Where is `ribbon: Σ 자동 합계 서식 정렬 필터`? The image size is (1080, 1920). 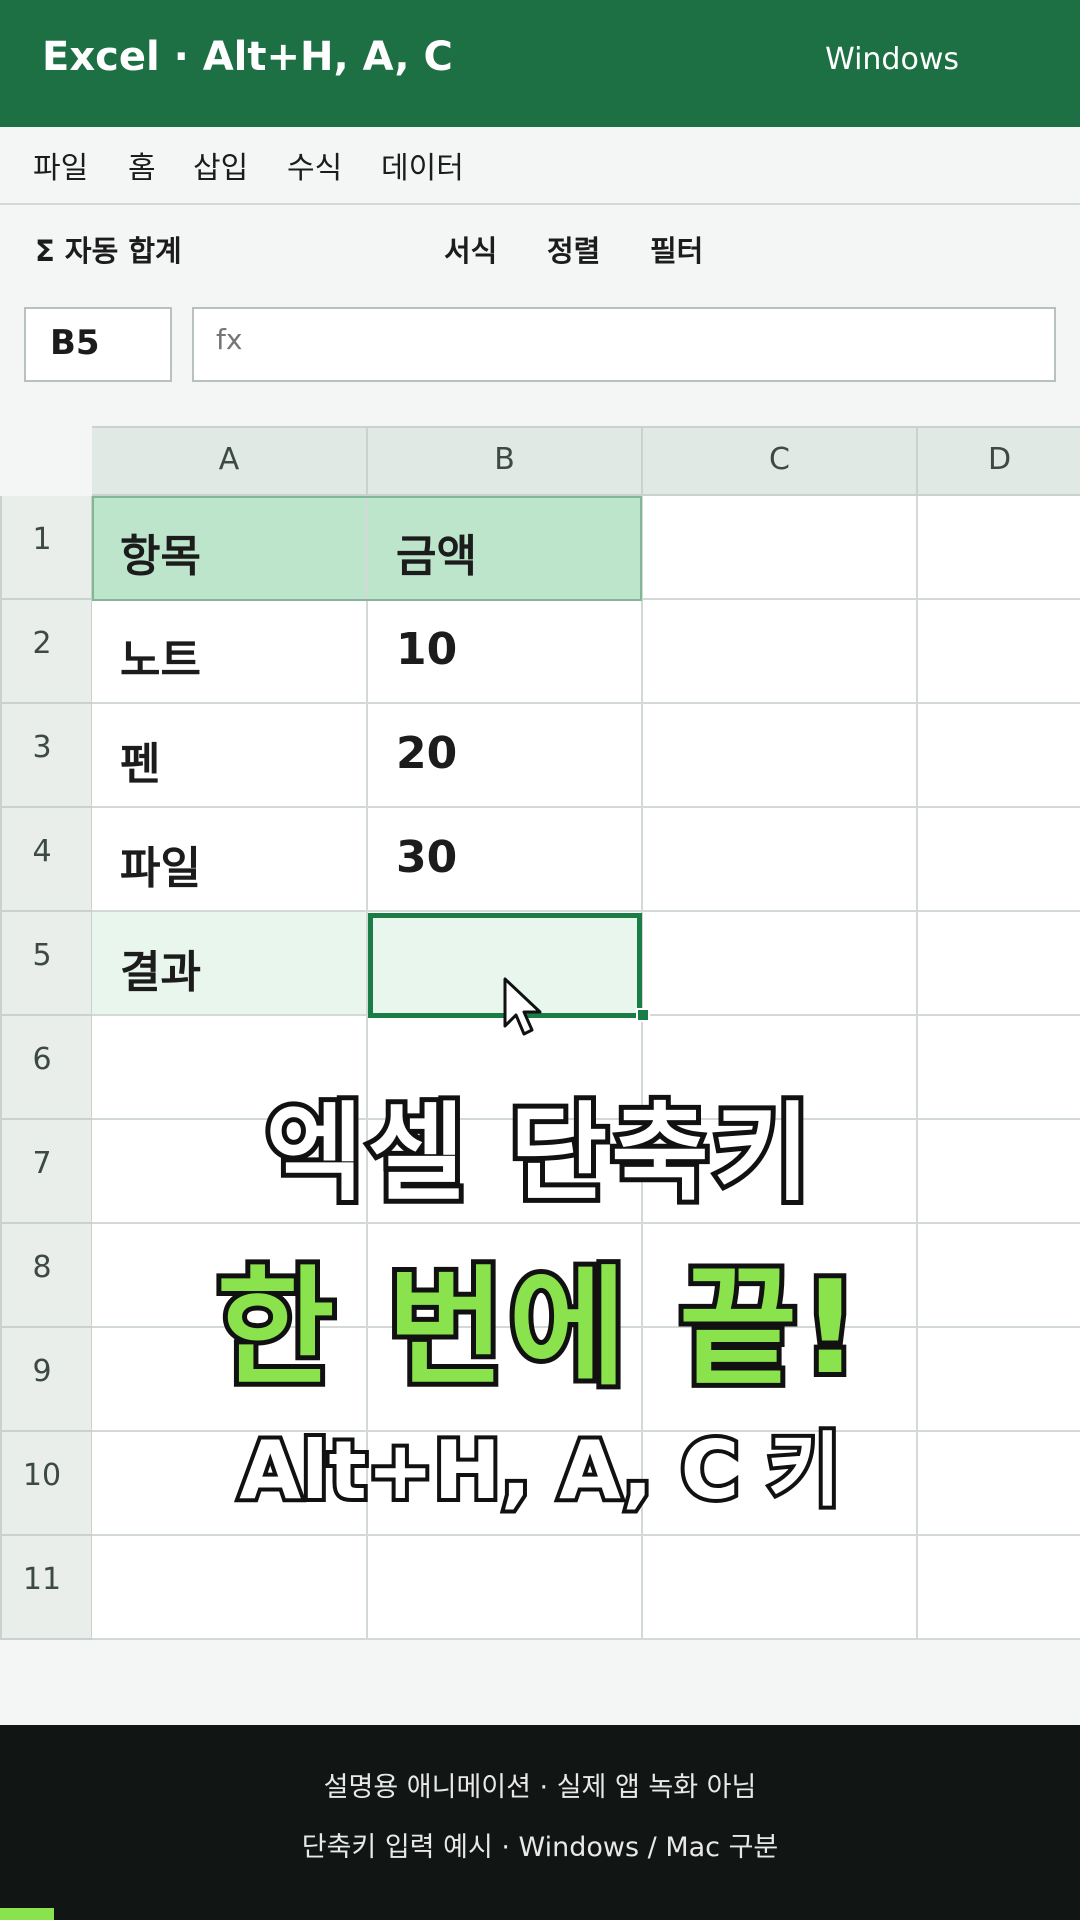 ribbon: Σ 자동 합계 서식 정렬 필터 is located at coordinates (540, 250).